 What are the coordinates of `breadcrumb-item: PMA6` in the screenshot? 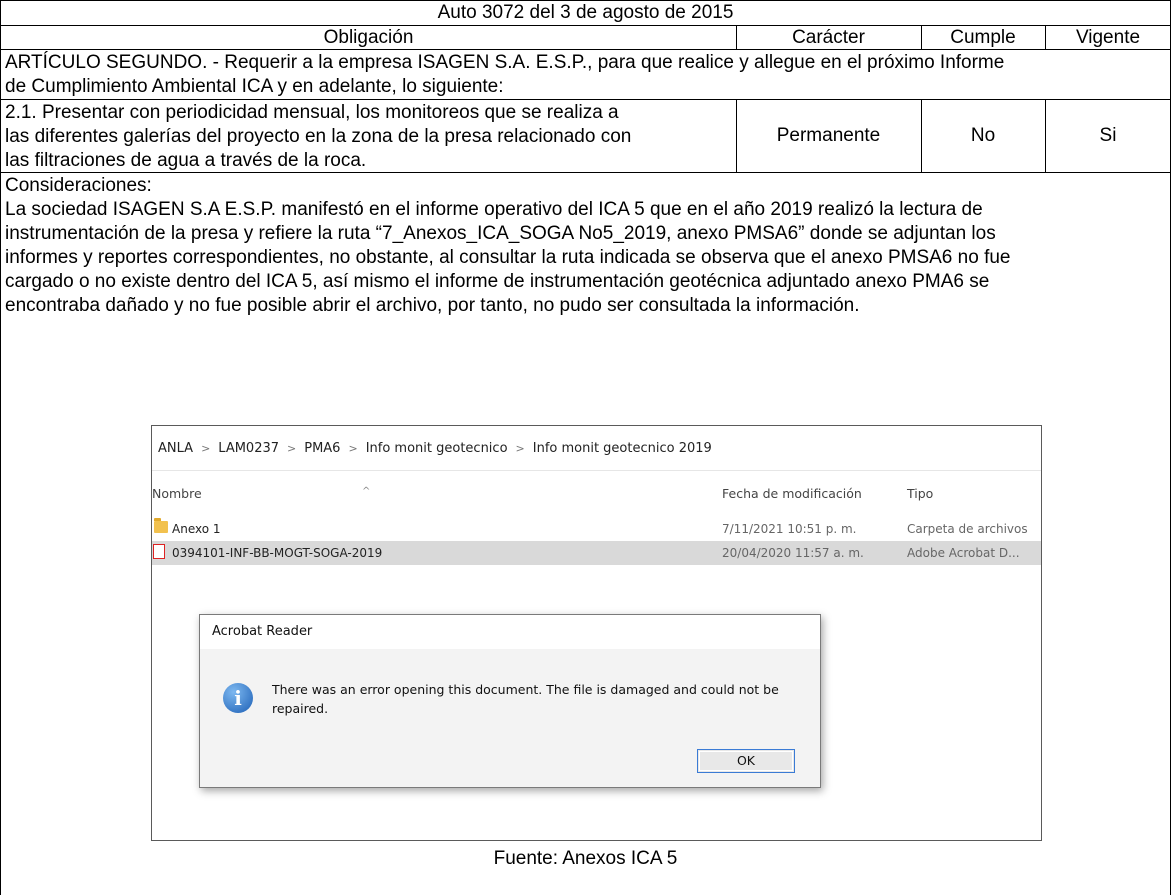 It's located at (322, 448).